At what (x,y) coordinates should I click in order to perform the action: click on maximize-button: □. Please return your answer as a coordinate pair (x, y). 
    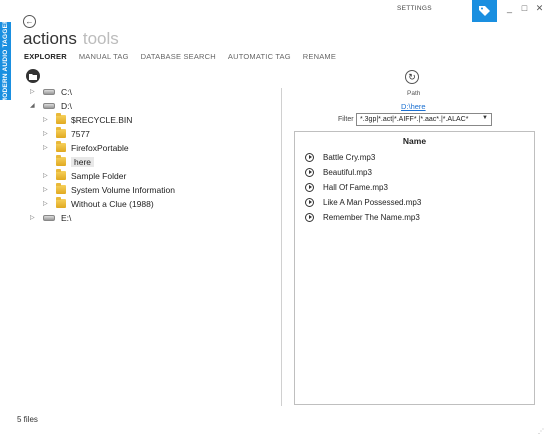
    Looking at the image, I should click on (524, 8).